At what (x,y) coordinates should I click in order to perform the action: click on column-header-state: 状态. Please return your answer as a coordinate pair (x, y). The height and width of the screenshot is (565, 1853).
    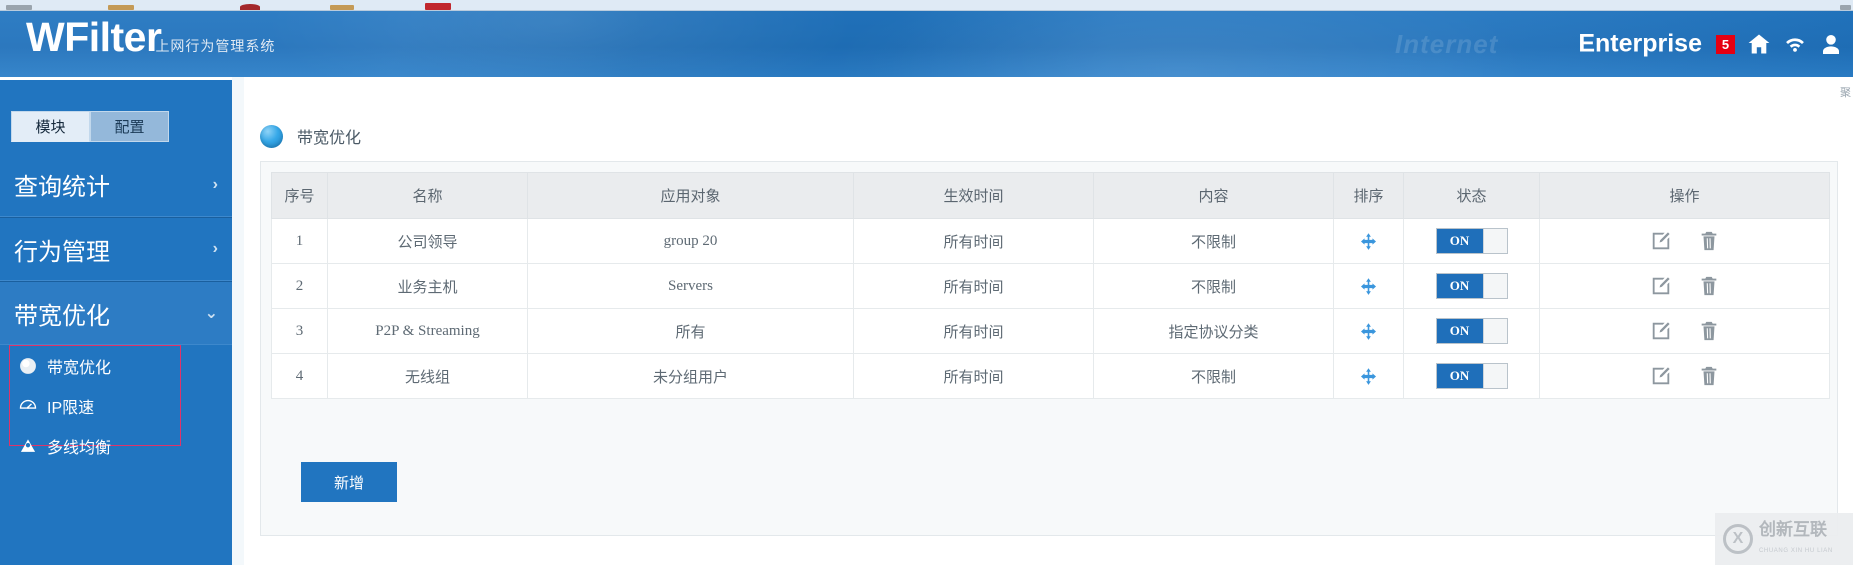
    Looking at the image, I should click on (1471, 195).